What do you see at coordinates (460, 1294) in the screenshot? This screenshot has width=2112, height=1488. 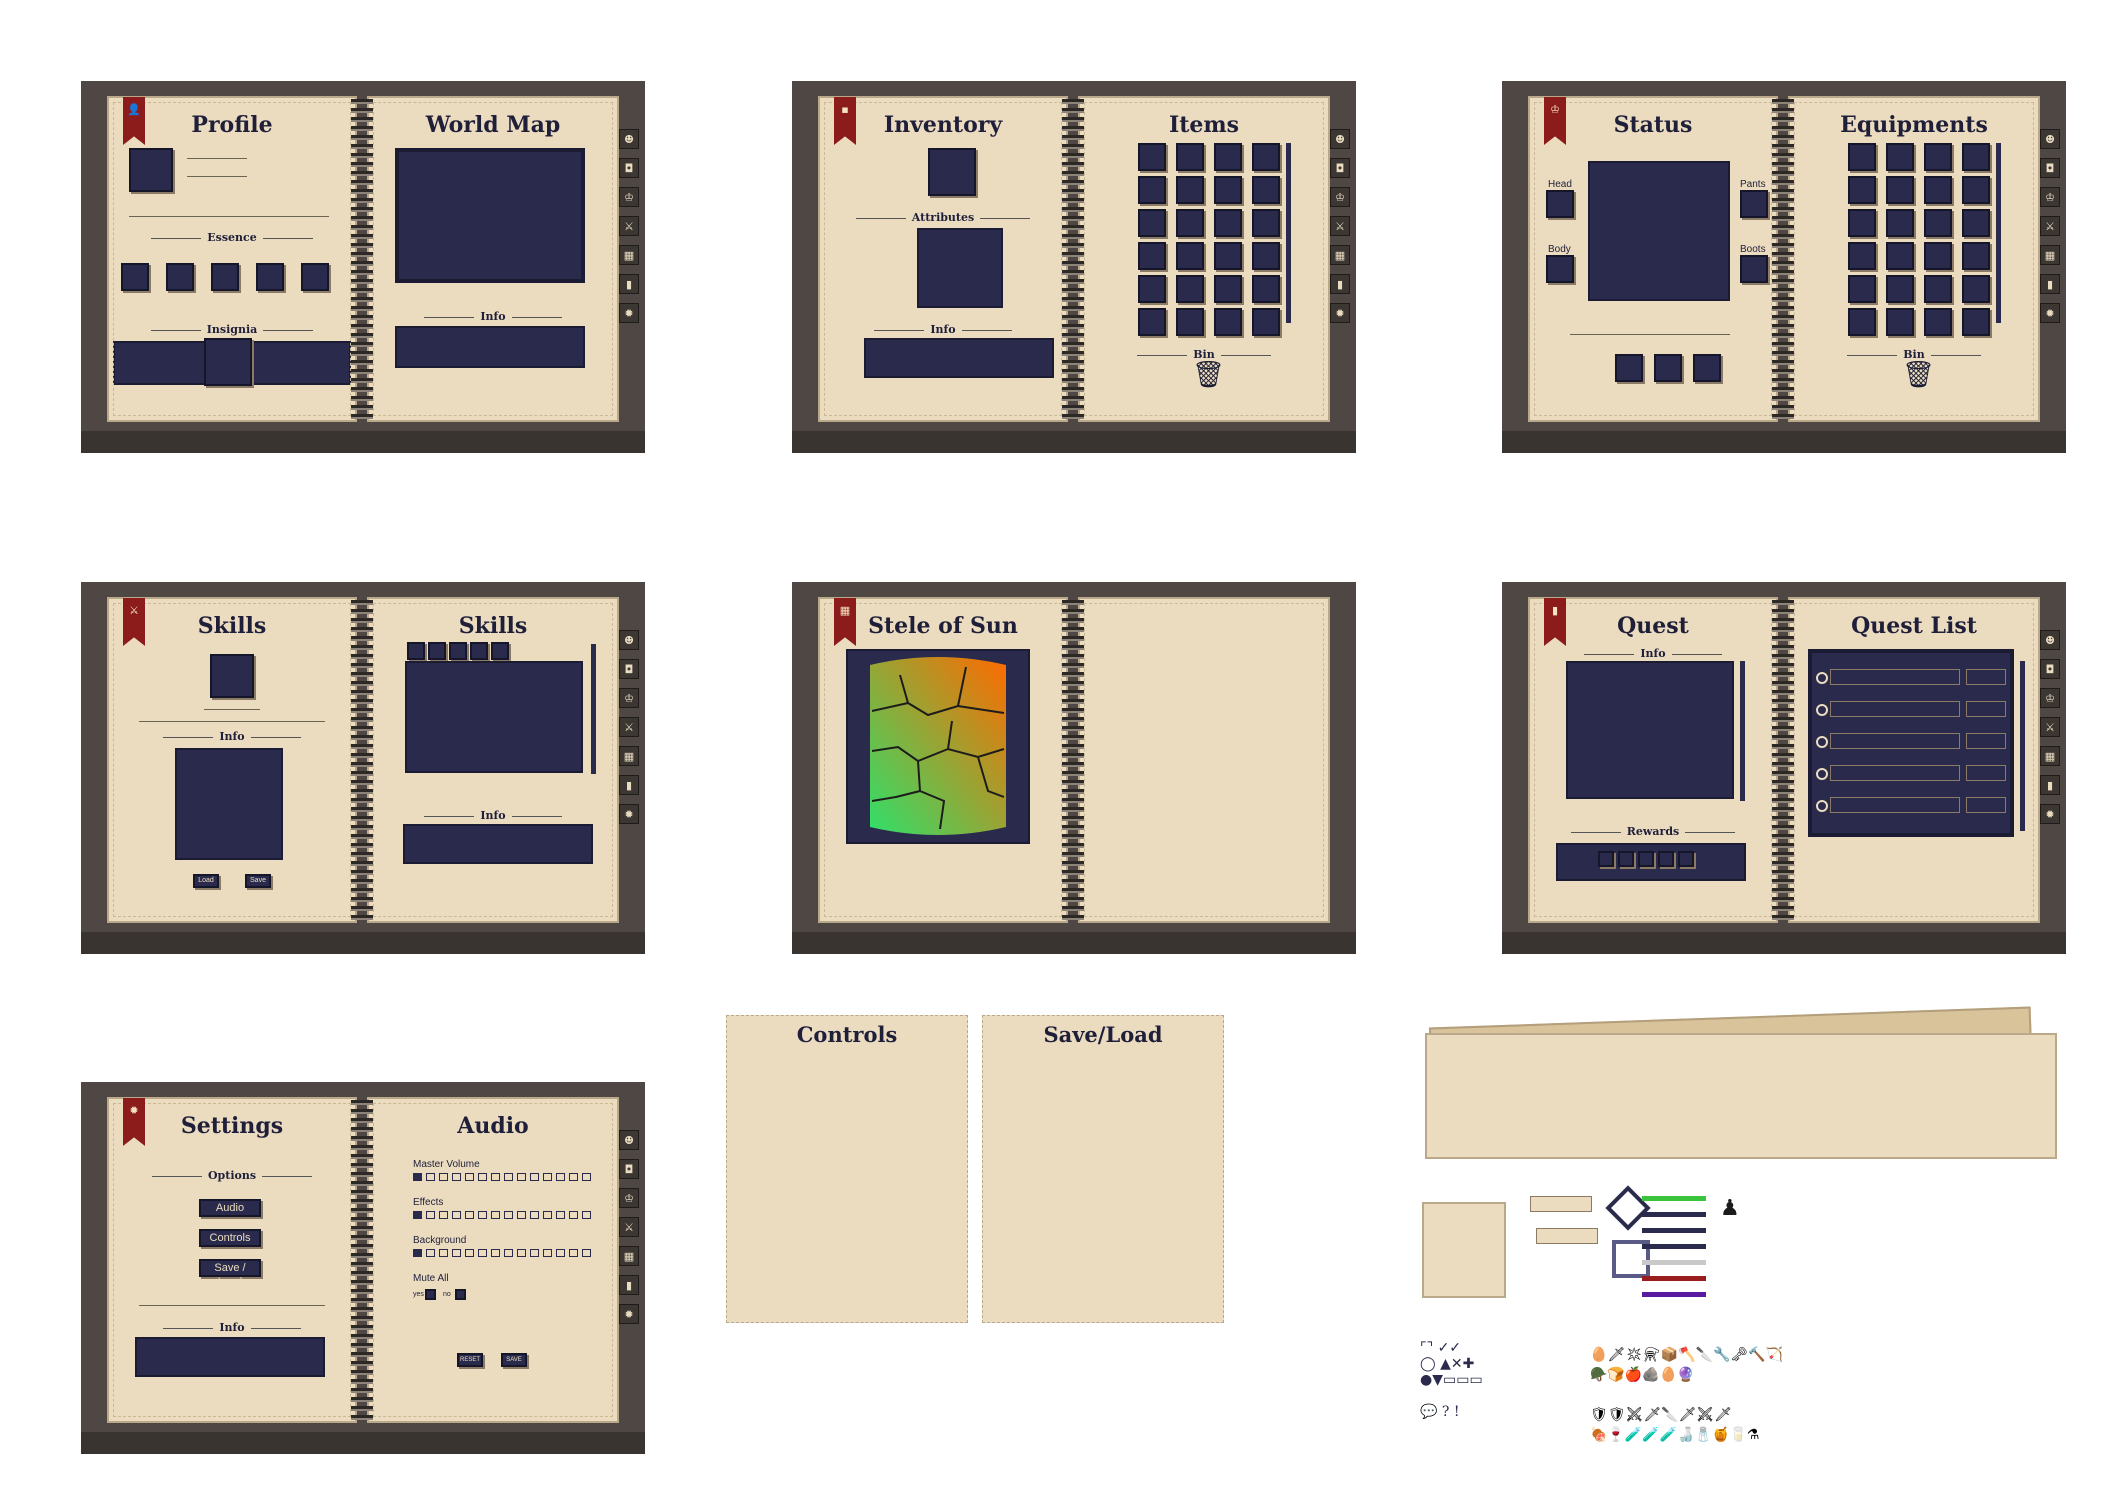 I see `mute-no-checkbox` at bounding box center [460, 1294].